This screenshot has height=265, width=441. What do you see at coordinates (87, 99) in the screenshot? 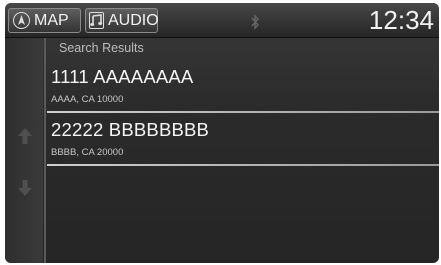
I see `result-address: AAAA, CA 10000` at bounding box center [87, 99].